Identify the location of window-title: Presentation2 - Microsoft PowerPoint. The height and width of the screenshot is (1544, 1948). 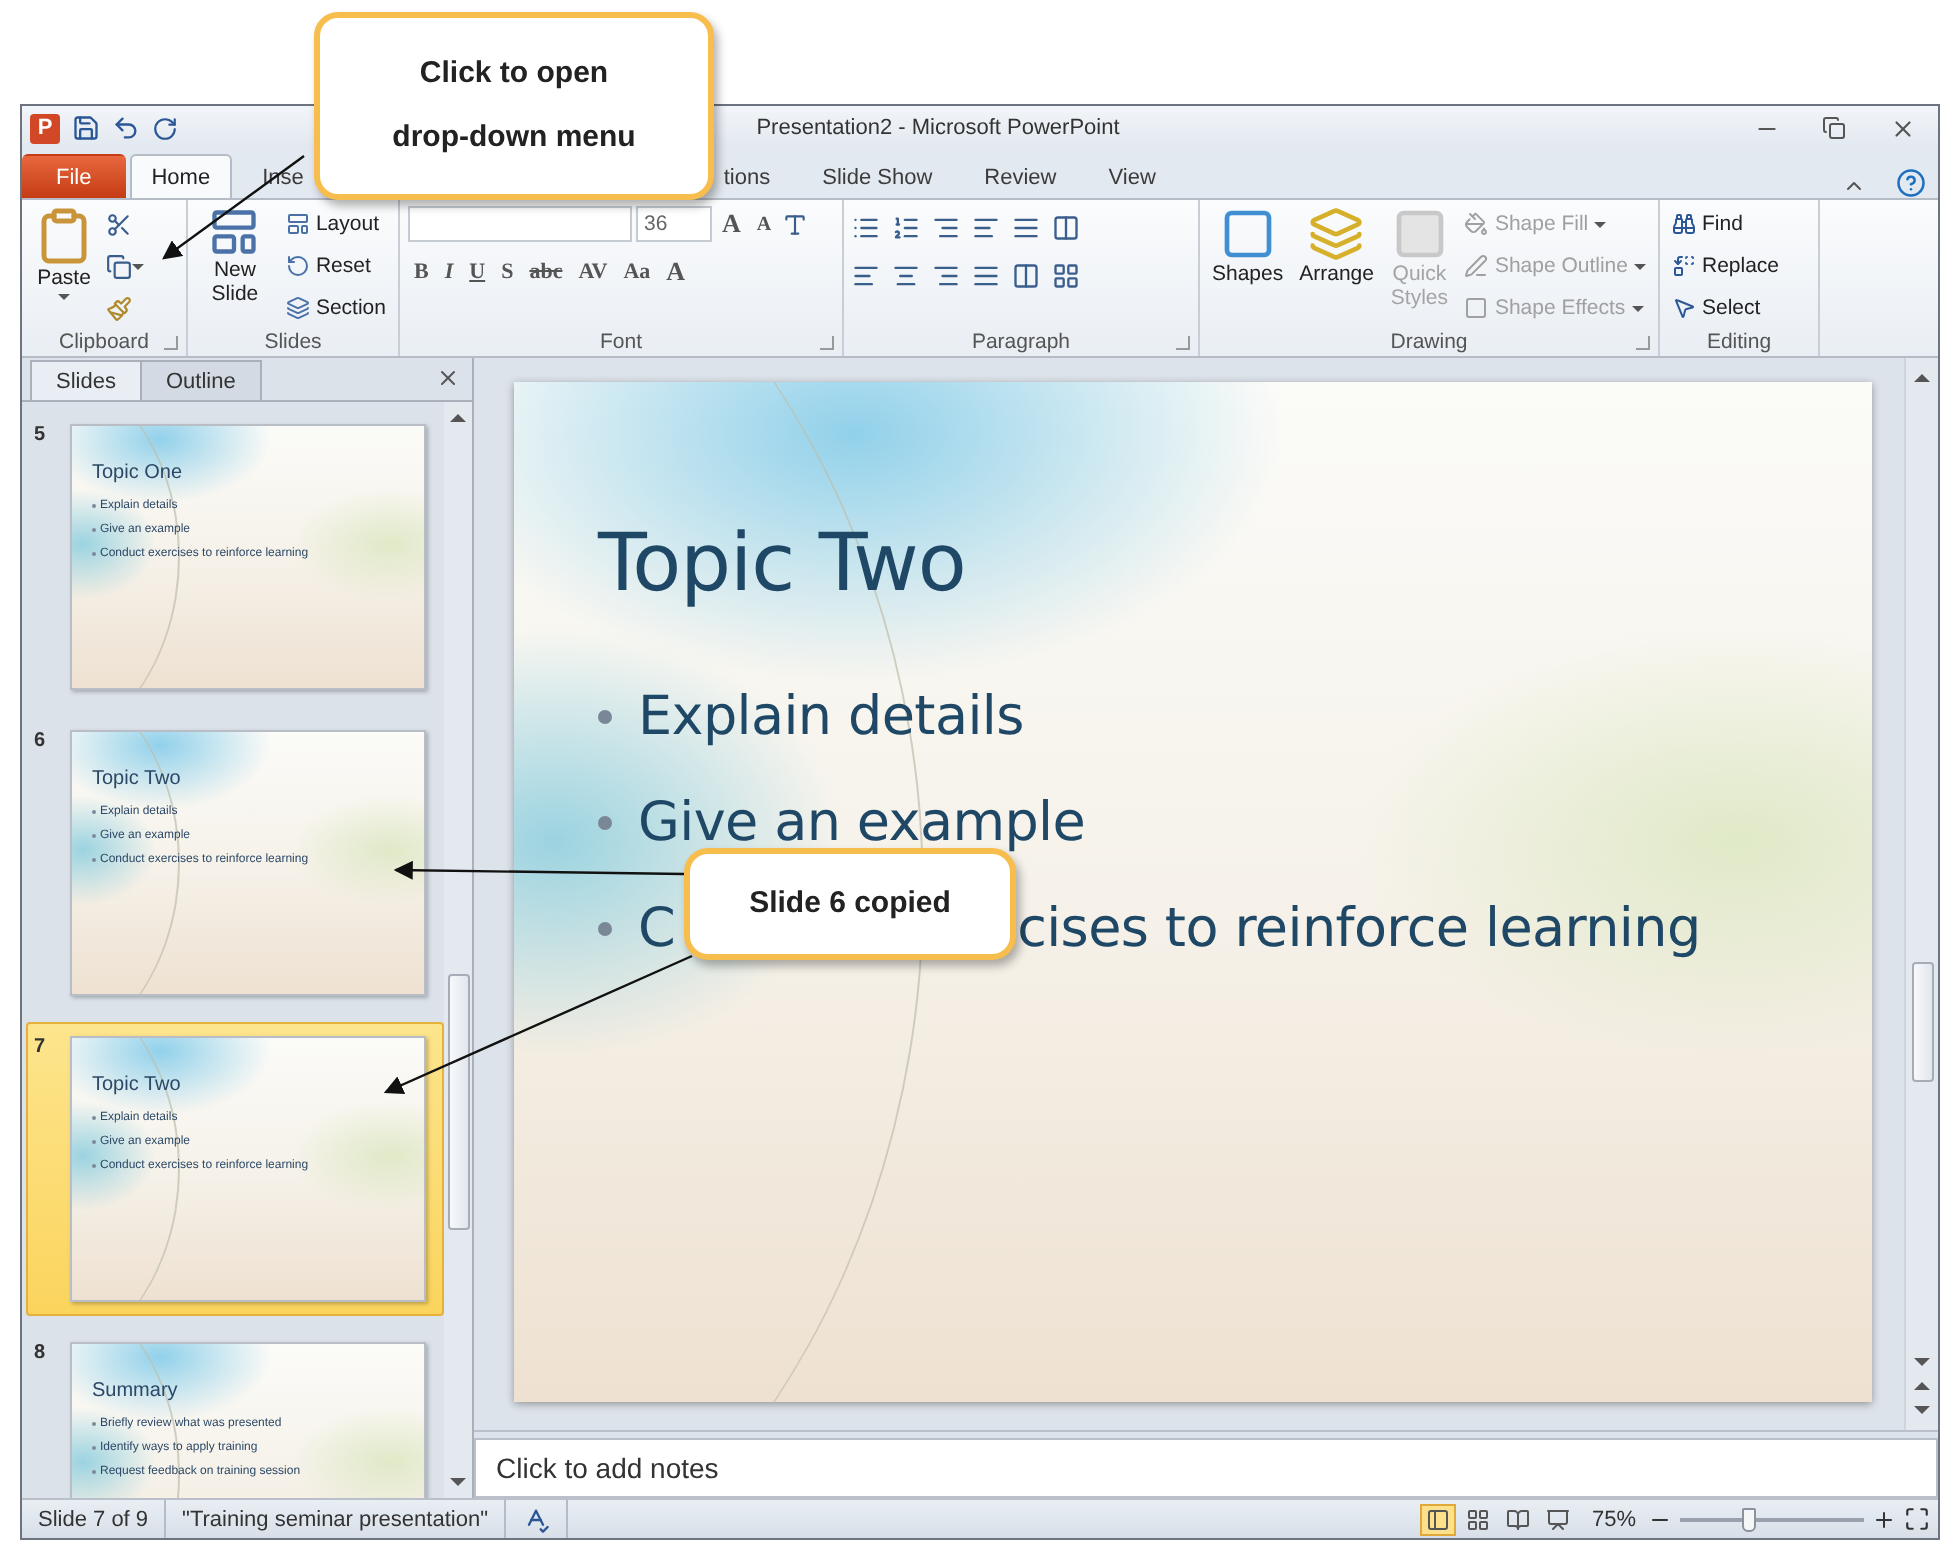
(938, 128).